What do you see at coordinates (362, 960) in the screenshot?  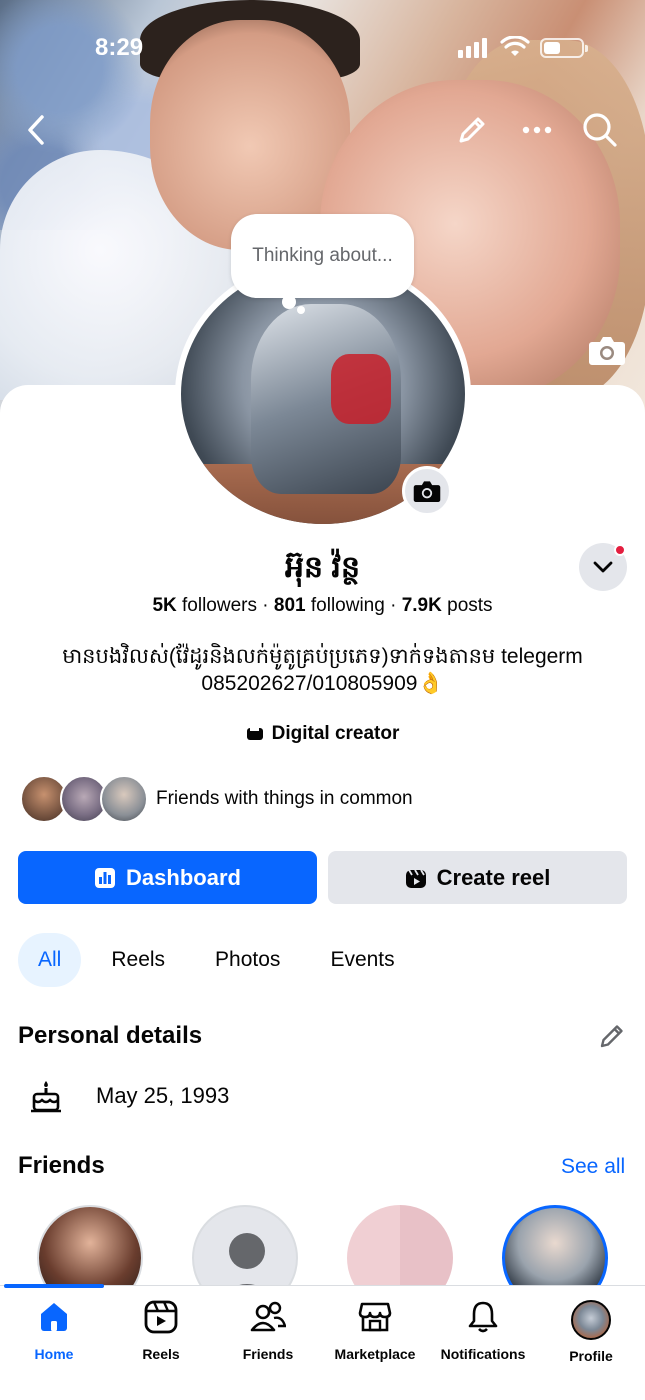 I see `tab-events: Events` at bounding box center [362, 960].